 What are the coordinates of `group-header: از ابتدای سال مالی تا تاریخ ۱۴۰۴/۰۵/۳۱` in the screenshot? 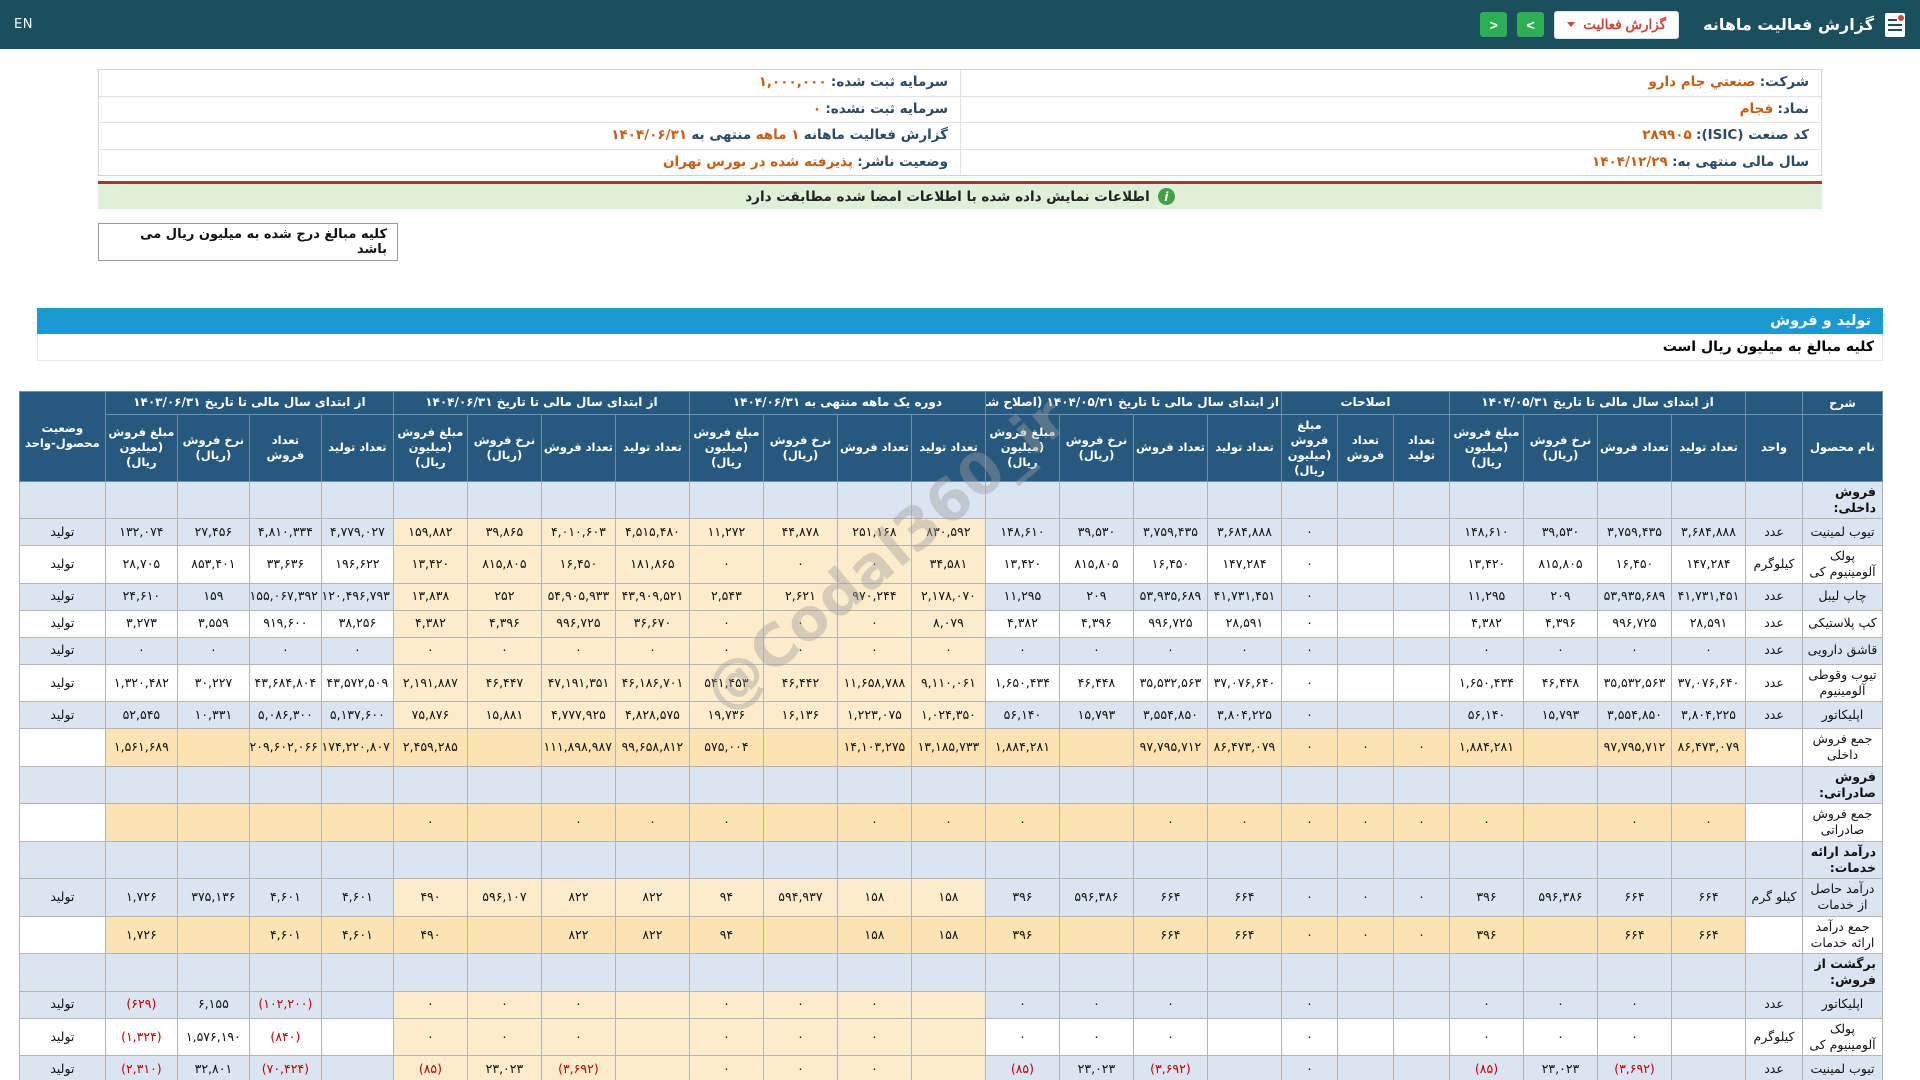 It's located at (1597, 403).